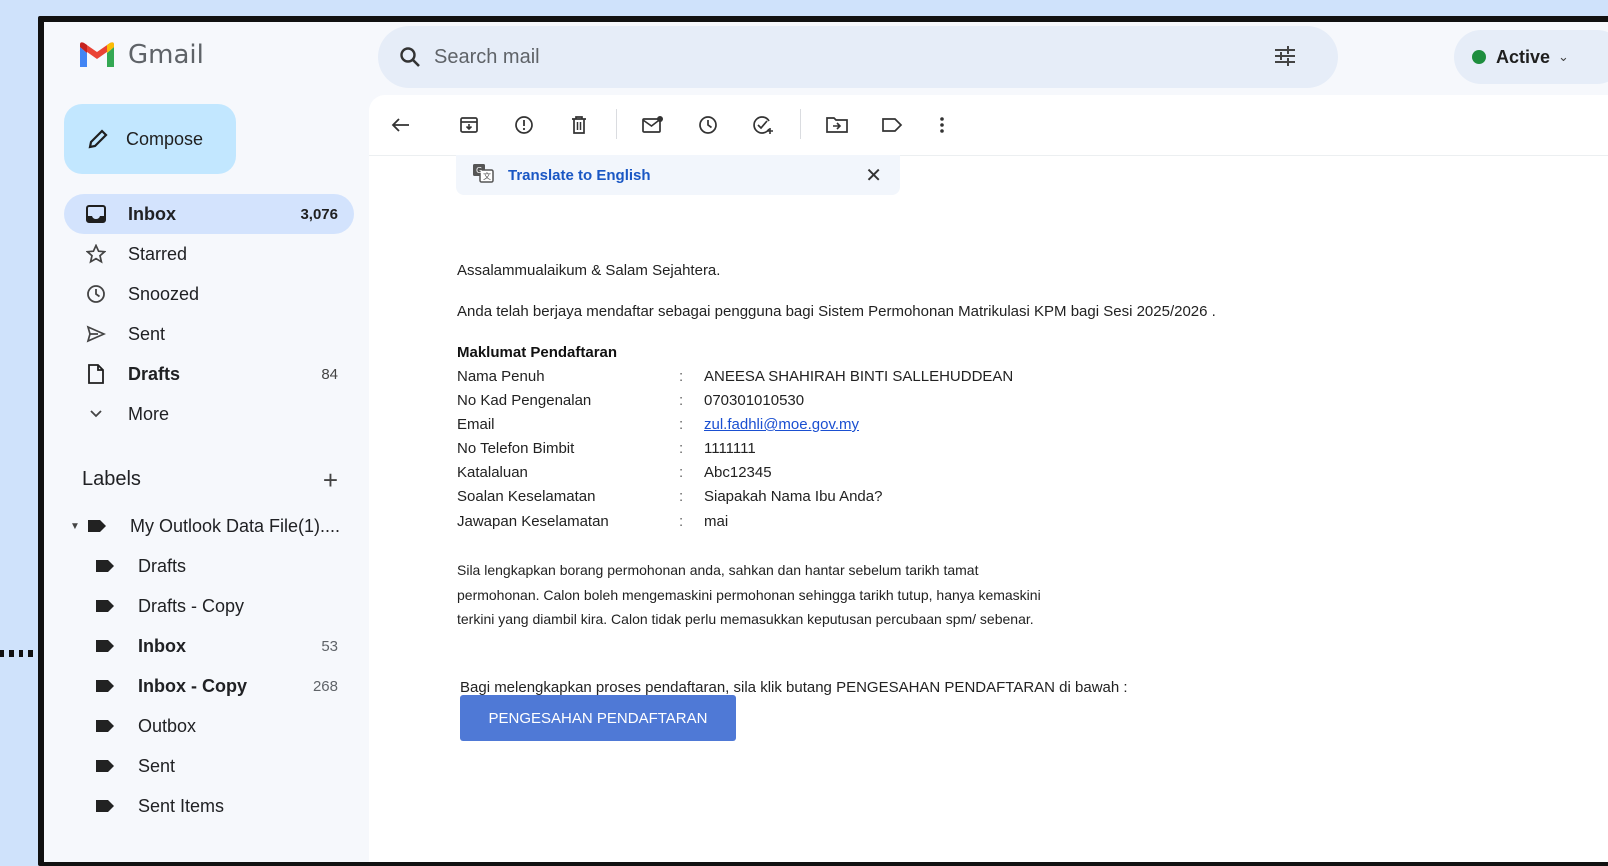  What do you see at coordinates (21, 654) in the screenshot?
I see `decorative-dots` at bounding box center [21, 654].